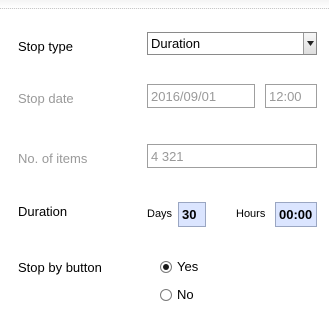 The height and width of the screenshot is (309, 329). I want to click on radio-no: No, so click(177, 294).